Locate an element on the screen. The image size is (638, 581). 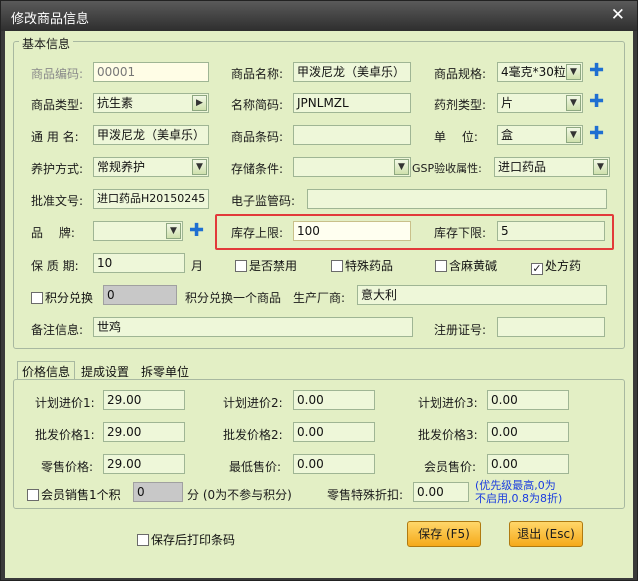
member-price-label: 会员售价: is located at coordinates (450, 467).